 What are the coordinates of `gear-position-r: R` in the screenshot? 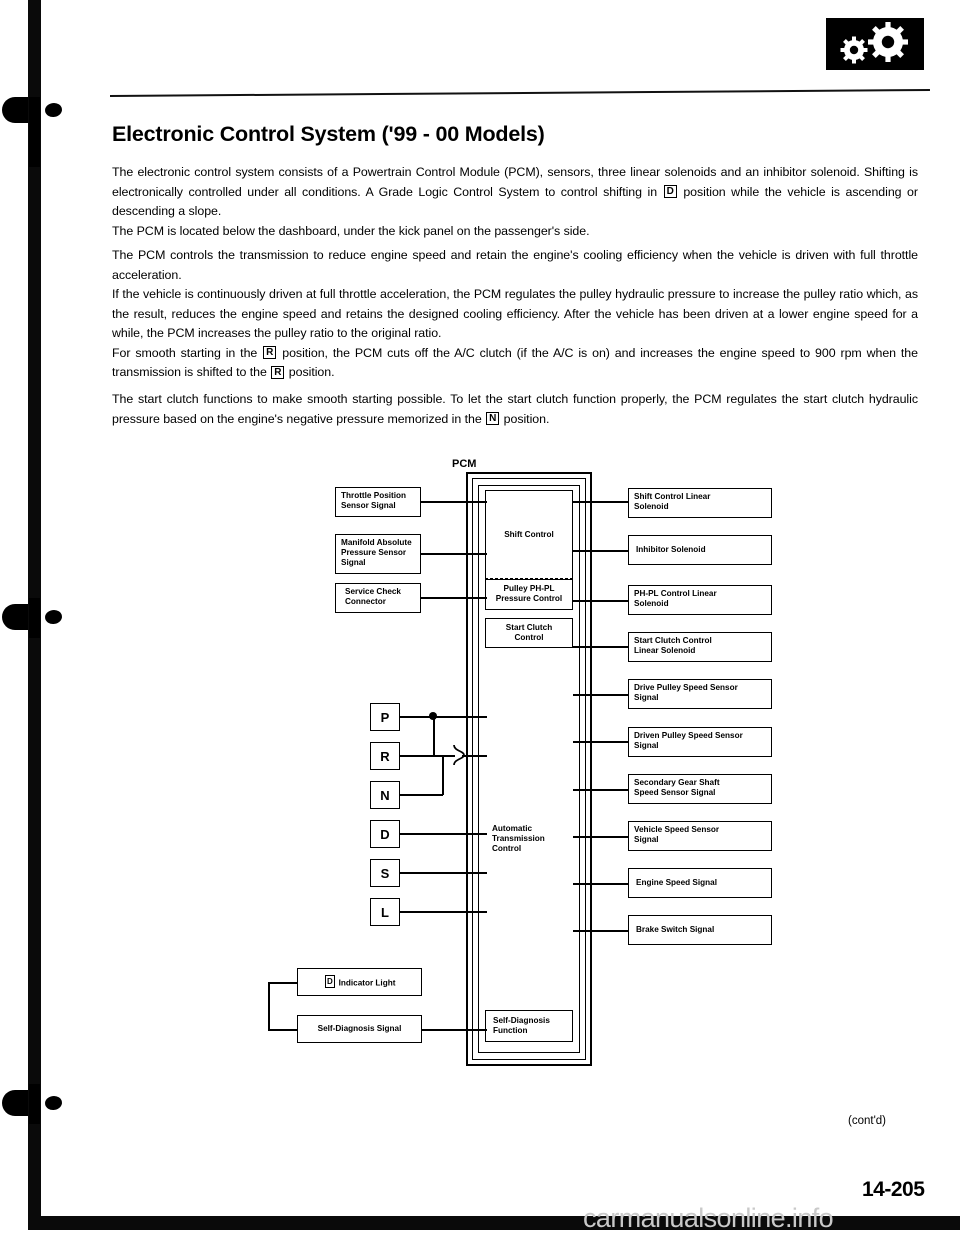 It's located at (385, 756).